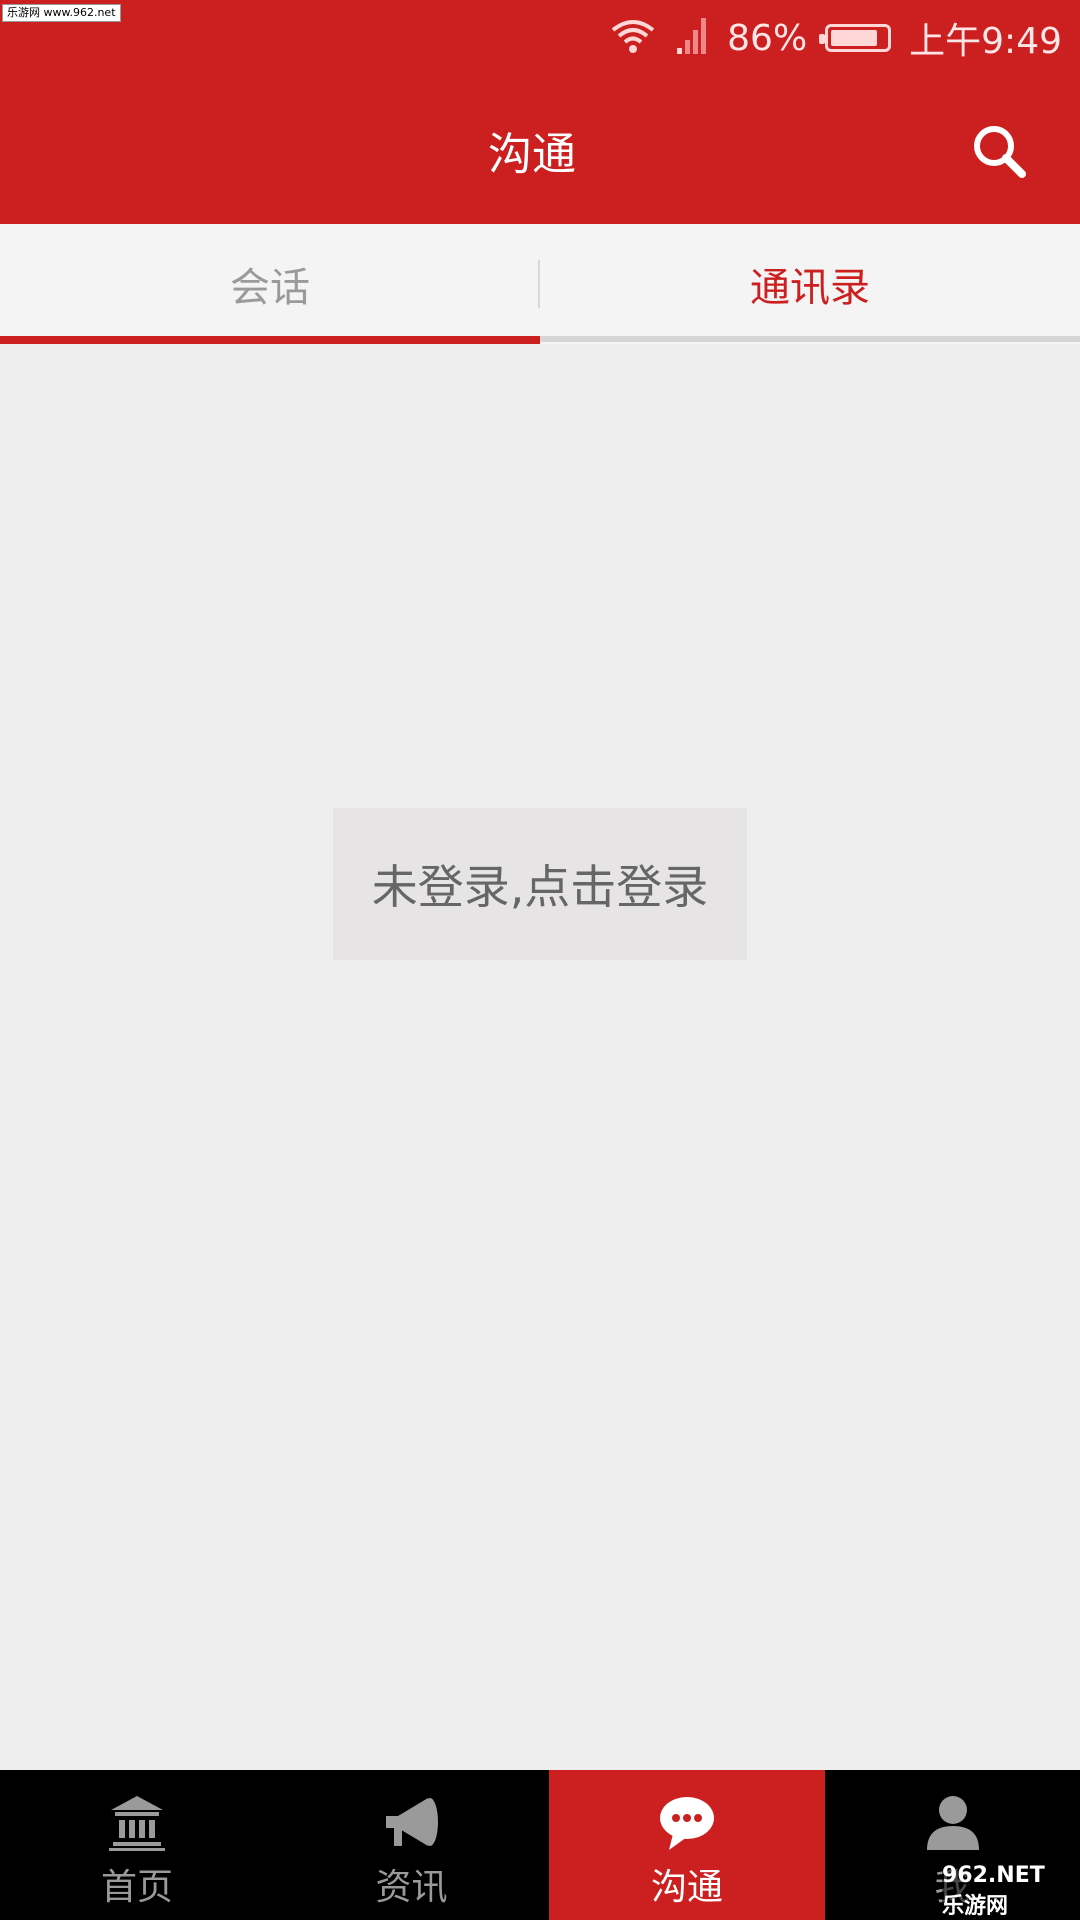  Describe the element at coordinates (411, 1822) in the screenshot. I see `megaphone-icon` at that location.